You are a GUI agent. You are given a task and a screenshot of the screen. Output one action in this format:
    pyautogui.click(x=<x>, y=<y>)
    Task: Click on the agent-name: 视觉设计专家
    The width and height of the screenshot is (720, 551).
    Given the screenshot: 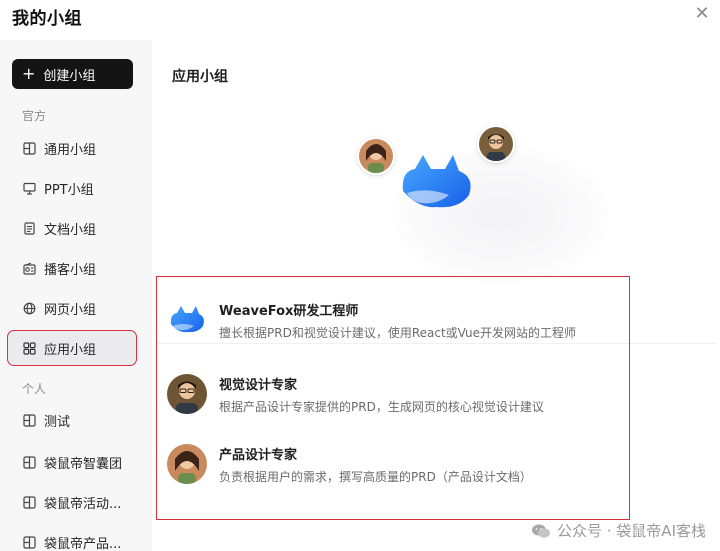 What is the action you would take?
    pyautogui.click(x=258, y=385)
    